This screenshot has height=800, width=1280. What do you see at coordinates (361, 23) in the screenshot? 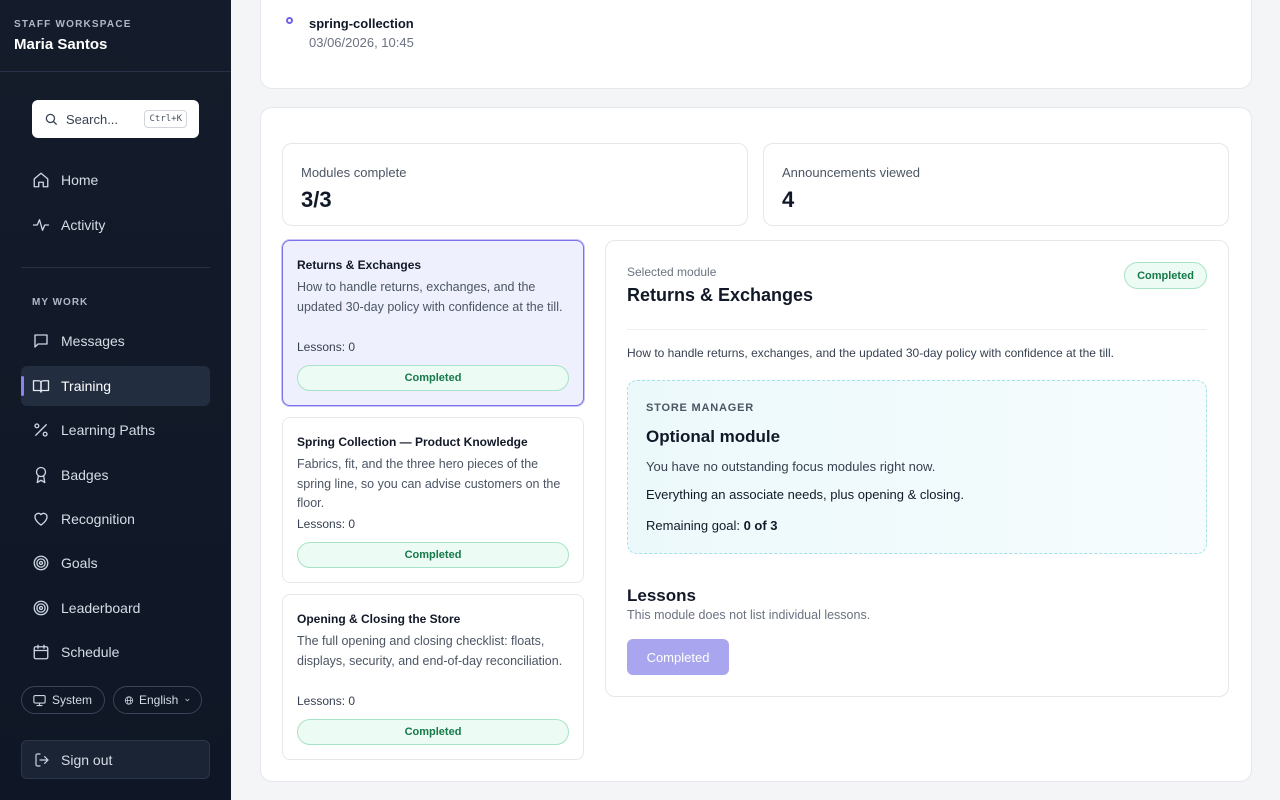
I see `activity-title: spring-collection` at bounding box center [361, 23].